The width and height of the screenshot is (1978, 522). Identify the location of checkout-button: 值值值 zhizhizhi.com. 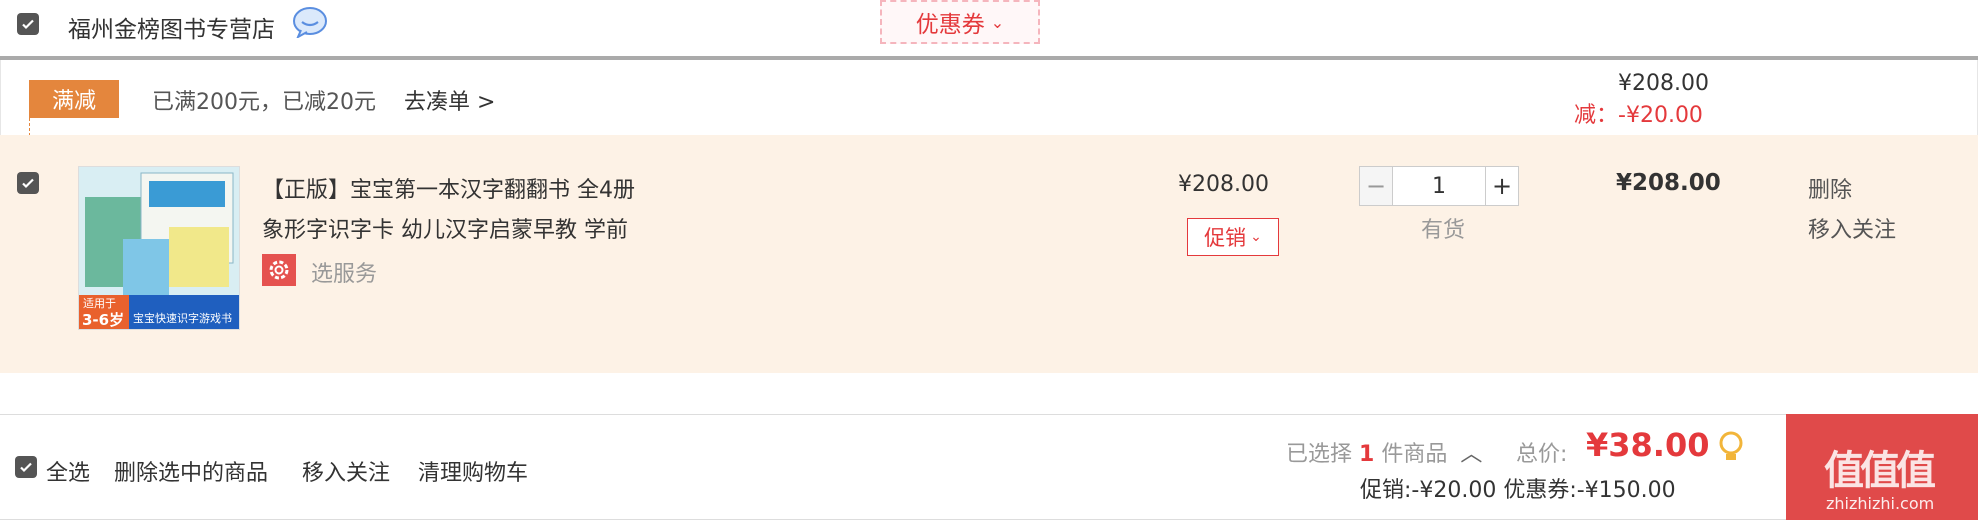
(1882, 467).